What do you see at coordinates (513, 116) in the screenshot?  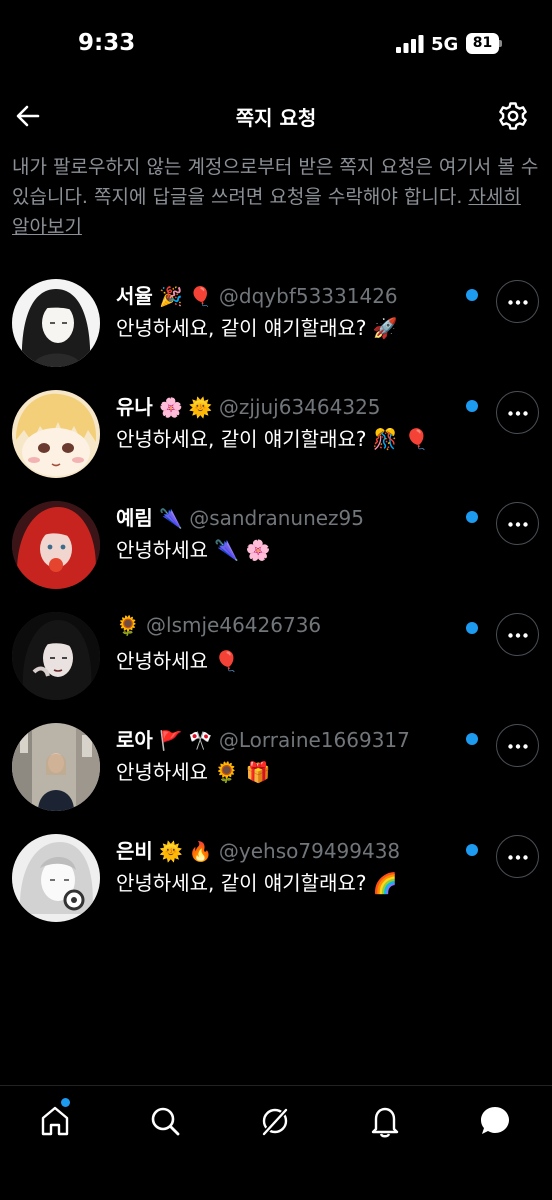 I see `gear-icon` at bounding box center [513, 116].